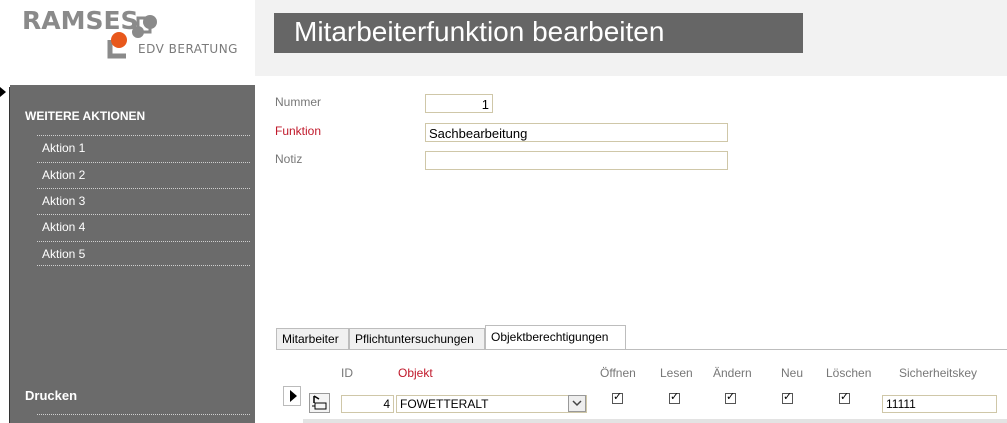  I want to click on lesen-checkbox, so click(674, 397).